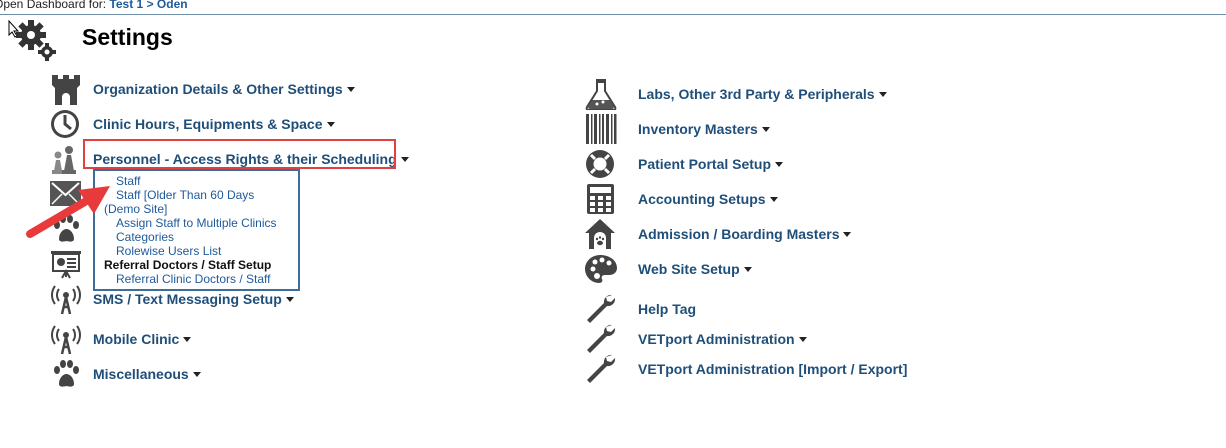  What do you see at coordinates (68, 212) in the screenshot?
I see `pointer-arrow-annotation` at bounding box center [68, 212].